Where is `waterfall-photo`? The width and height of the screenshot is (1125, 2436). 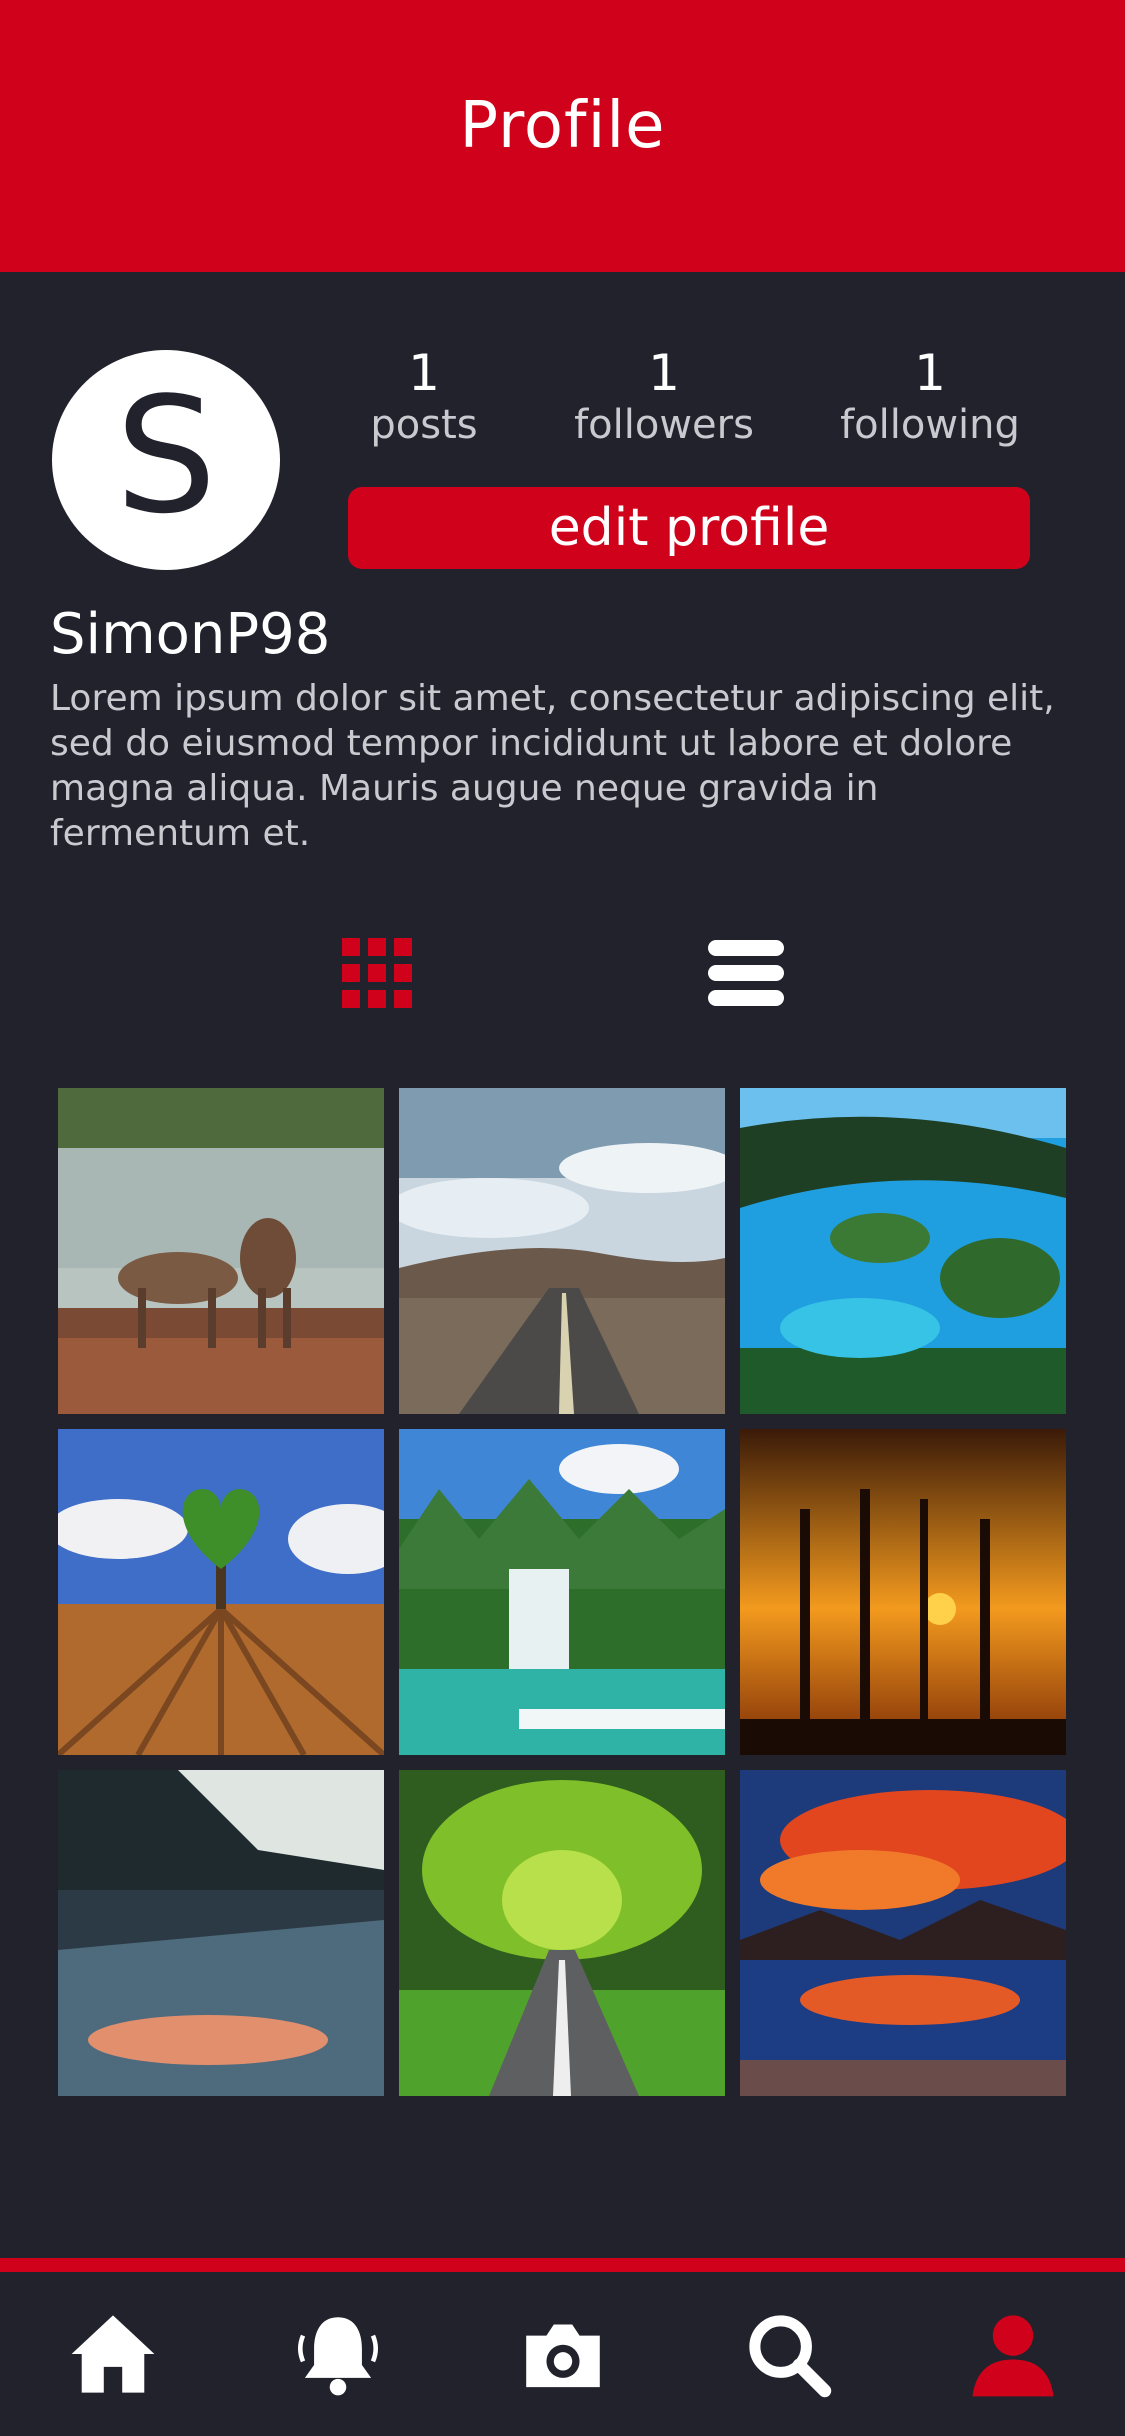
waterfall-photo is located at coordinates (562, 1592).